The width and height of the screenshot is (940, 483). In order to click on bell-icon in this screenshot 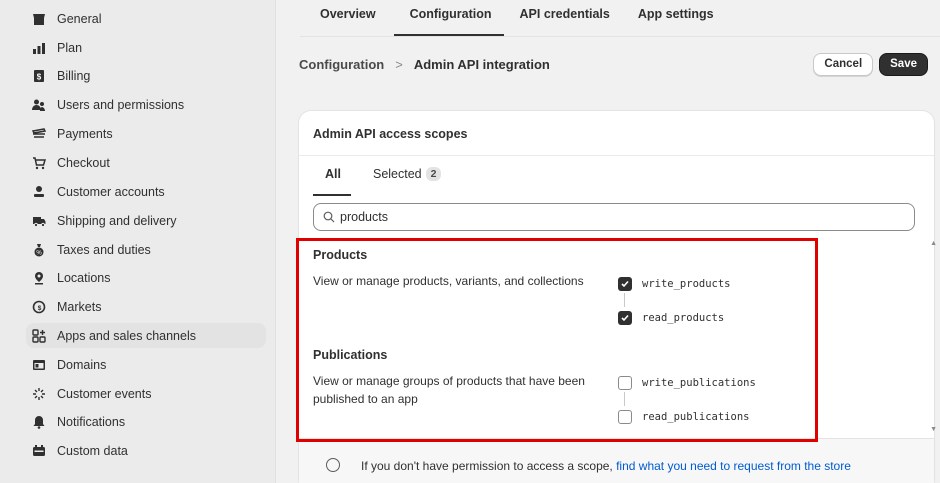, I will do `click(39, 422)`.